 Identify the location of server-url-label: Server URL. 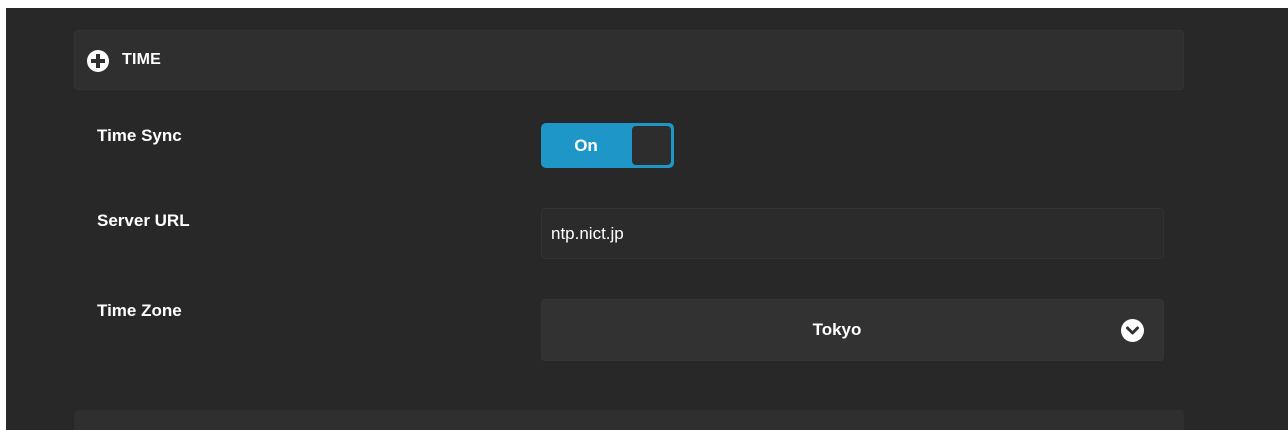
(143, 220).